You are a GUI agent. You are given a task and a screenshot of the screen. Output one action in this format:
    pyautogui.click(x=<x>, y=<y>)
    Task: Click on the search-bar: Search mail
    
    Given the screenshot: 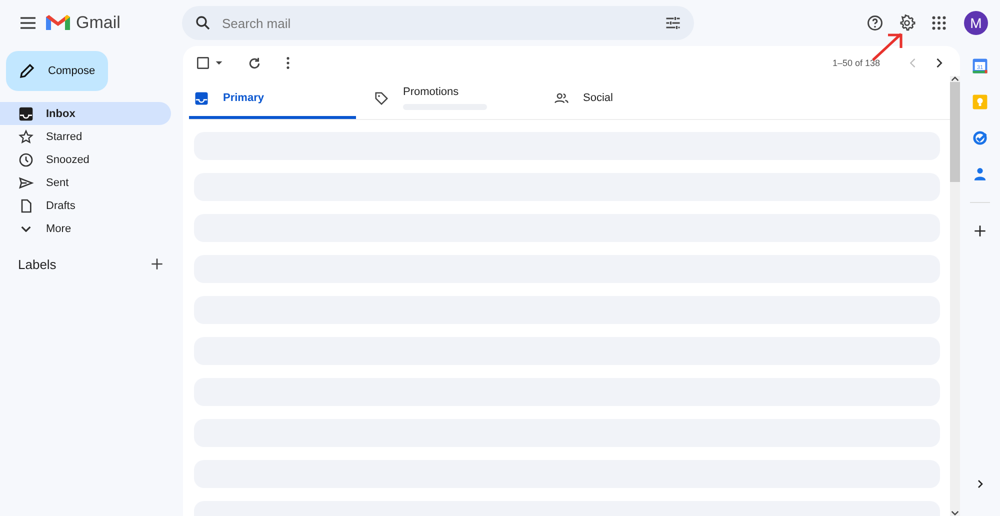 What is the action you would take?
    pyautogui.click(x=438, y=23)
    